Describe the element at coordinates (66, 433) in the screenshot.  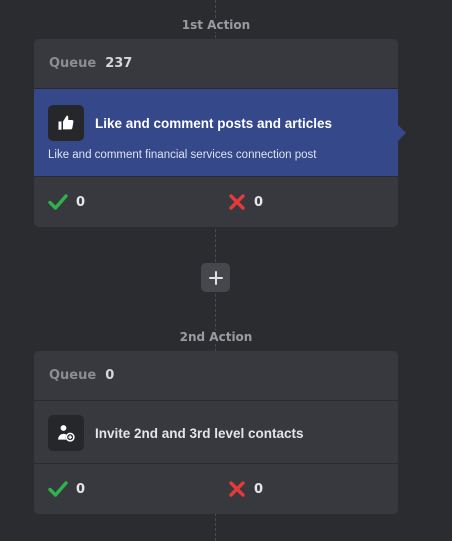
I see `add-user-icon` at that location.